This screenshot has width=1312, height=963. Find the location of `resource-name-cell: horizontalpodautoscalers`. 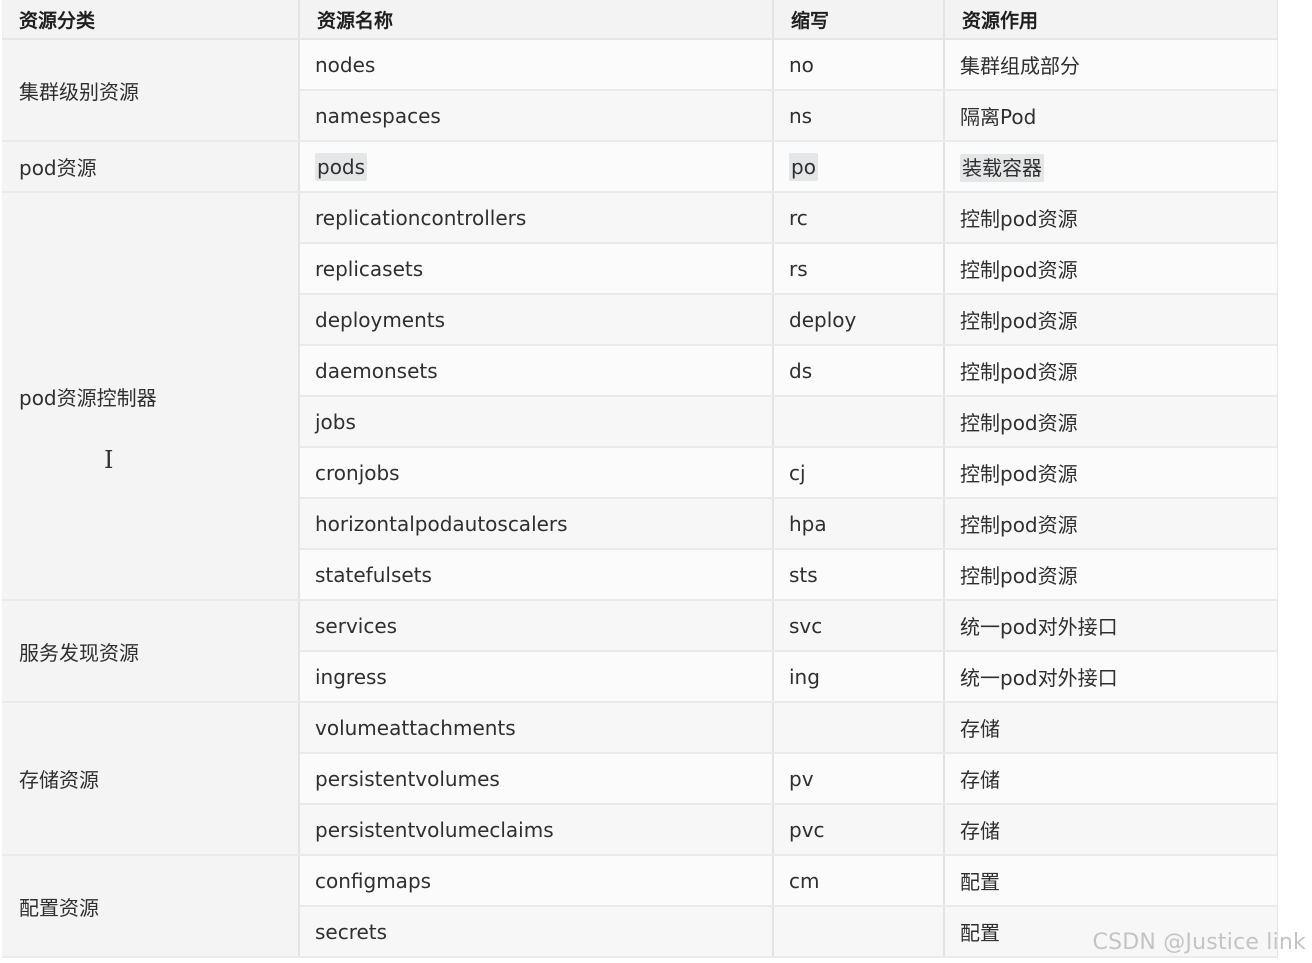

resource-name-cell: horizontalpodautoscalers is located at coordinates (536, 524).